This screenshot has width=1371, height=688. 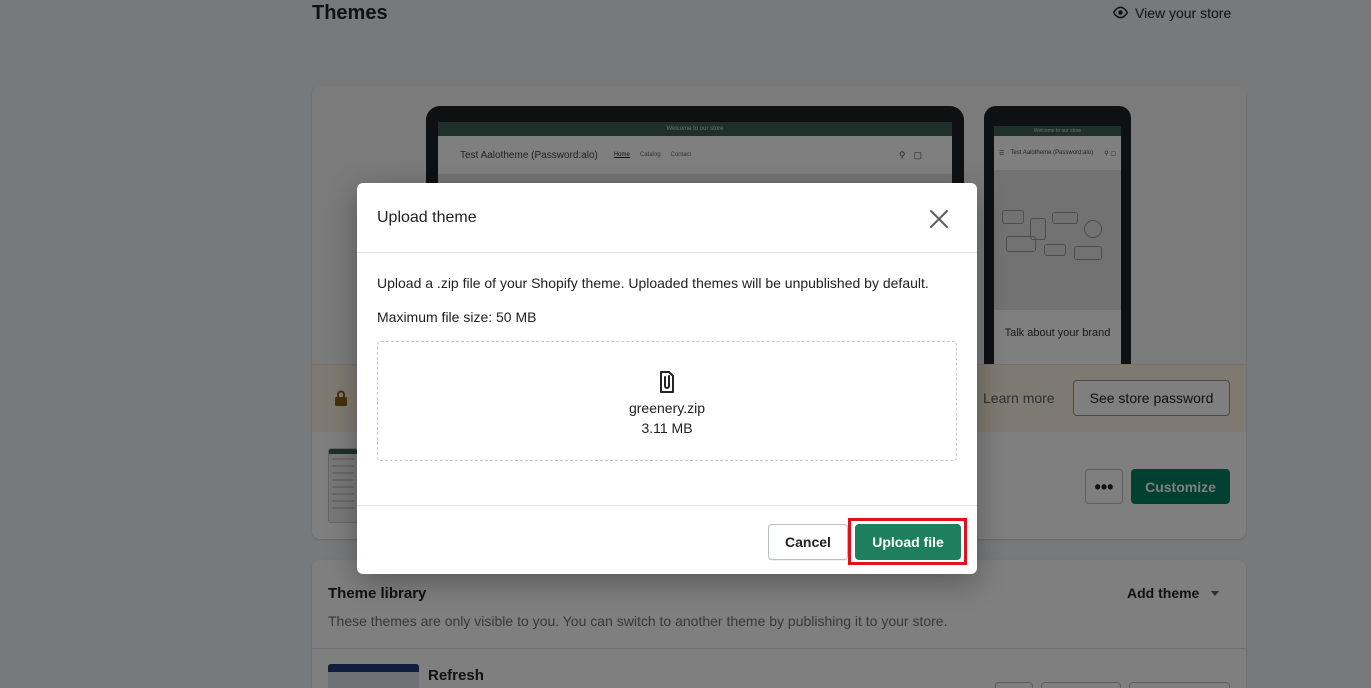 I want to click on file-dropzone: greenery.zip 3.11 MB, so click(x=667, y=401).